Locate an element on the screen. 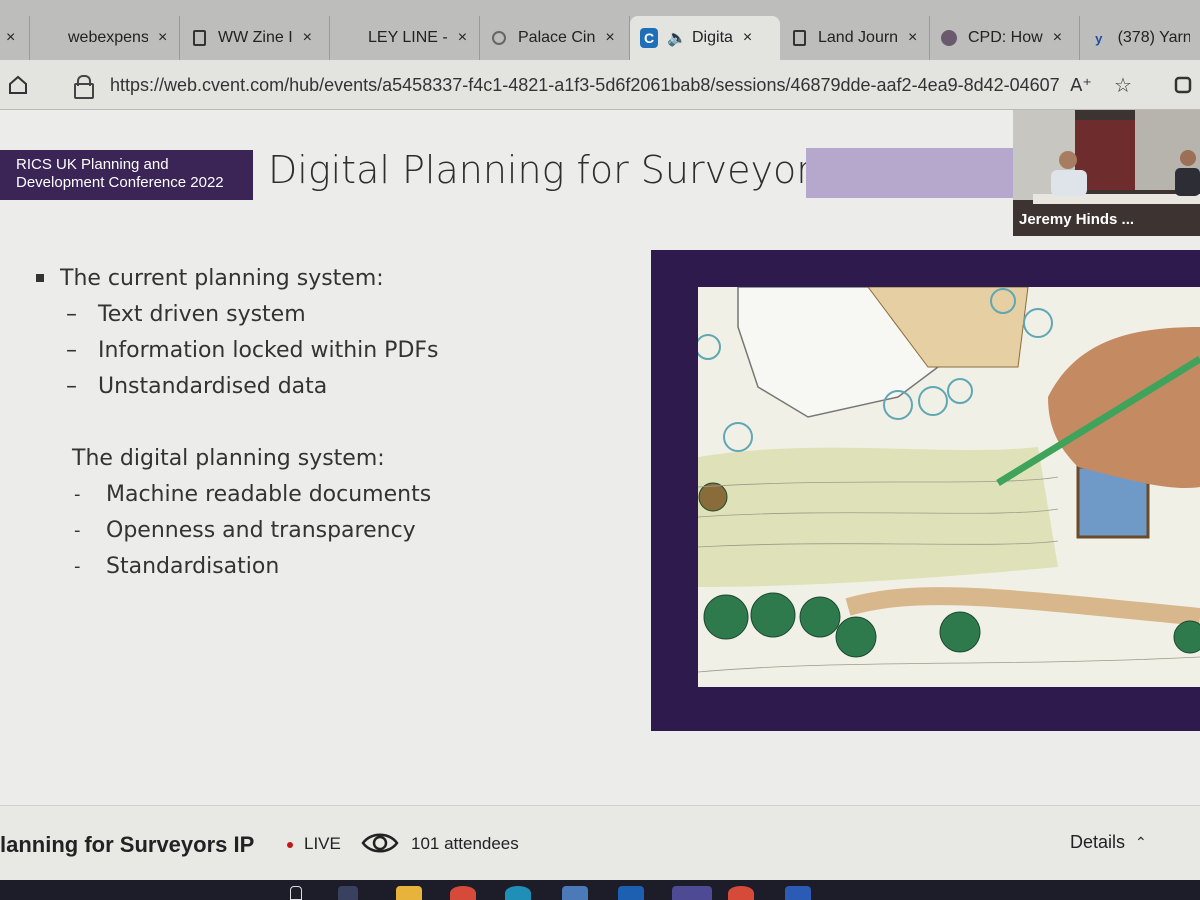 The width and height of the screenshot is (1200, 900). current-heading: The current planning system: is located at coordinates (222, 278).